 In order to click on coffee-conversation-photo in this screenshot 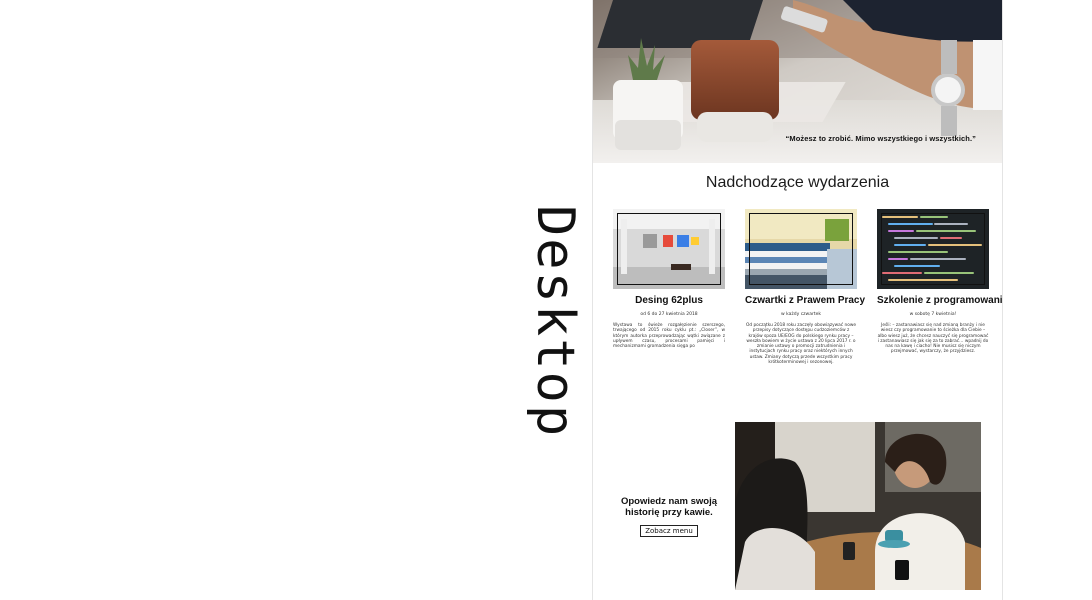, I will do `click(858, 506)`.